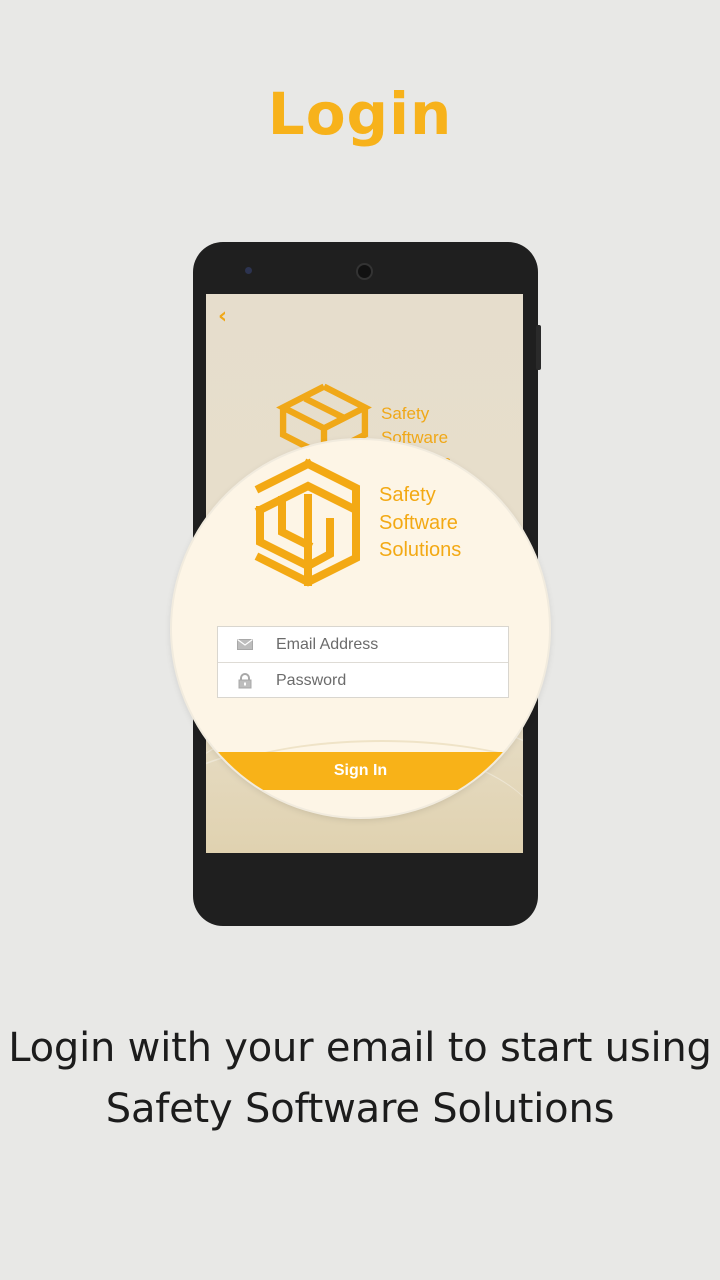  I want to click on password-field, so click(386, 680).